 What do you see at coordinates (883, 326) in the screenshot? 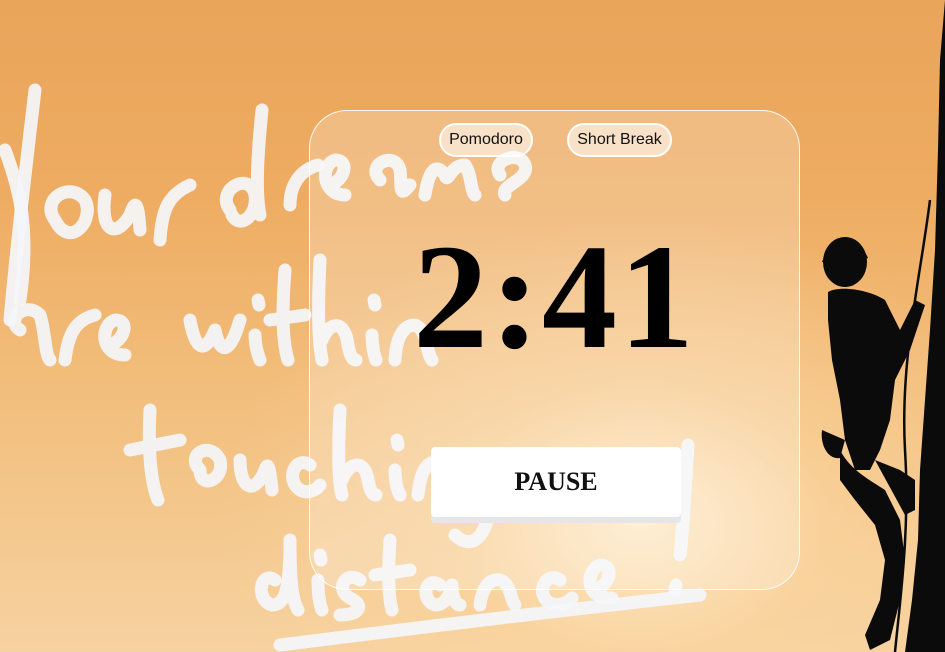
I see `climber-silhouette` at bounding box center [883, 326].